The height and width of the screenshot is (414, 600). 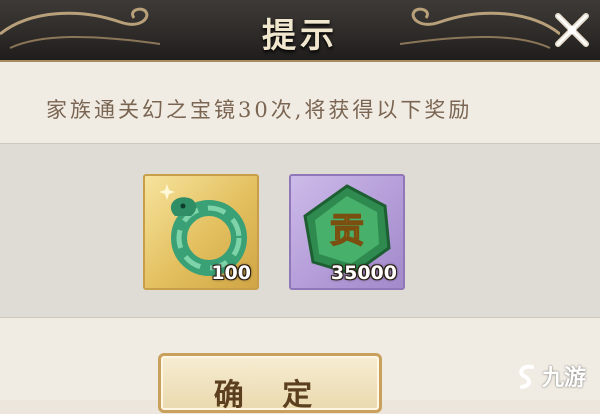 What do you see at coordinates (201, 232) in the screenshot?
I see `reward-item-jade-ring: 100` at bounding box center [201, 232].